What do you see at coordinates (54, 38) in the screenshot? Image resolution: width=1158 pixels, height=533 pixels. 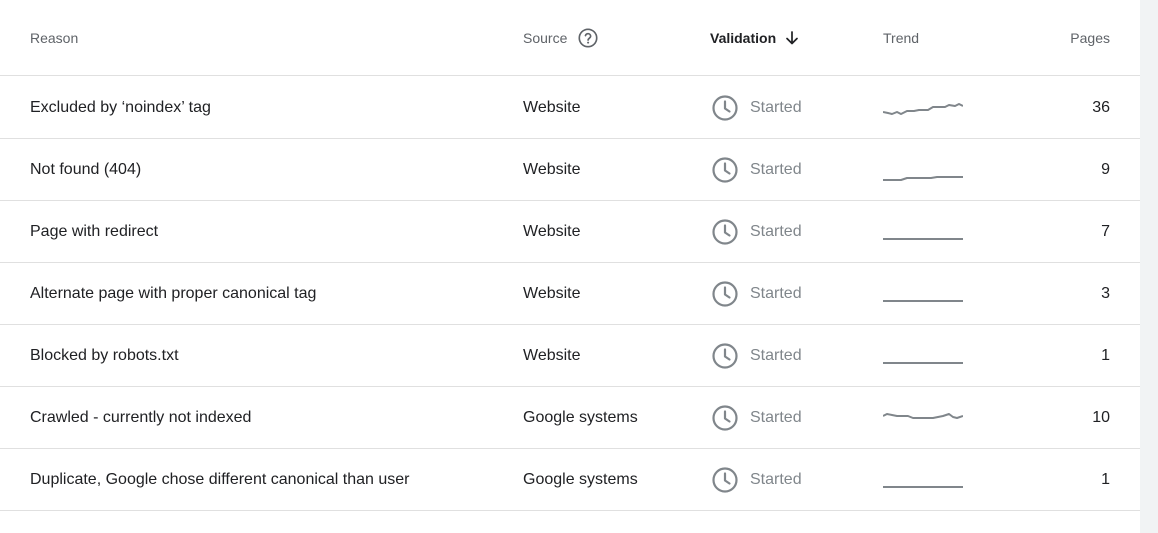 I see `column-header-reason: Reason` at bounding box center [54, 38].